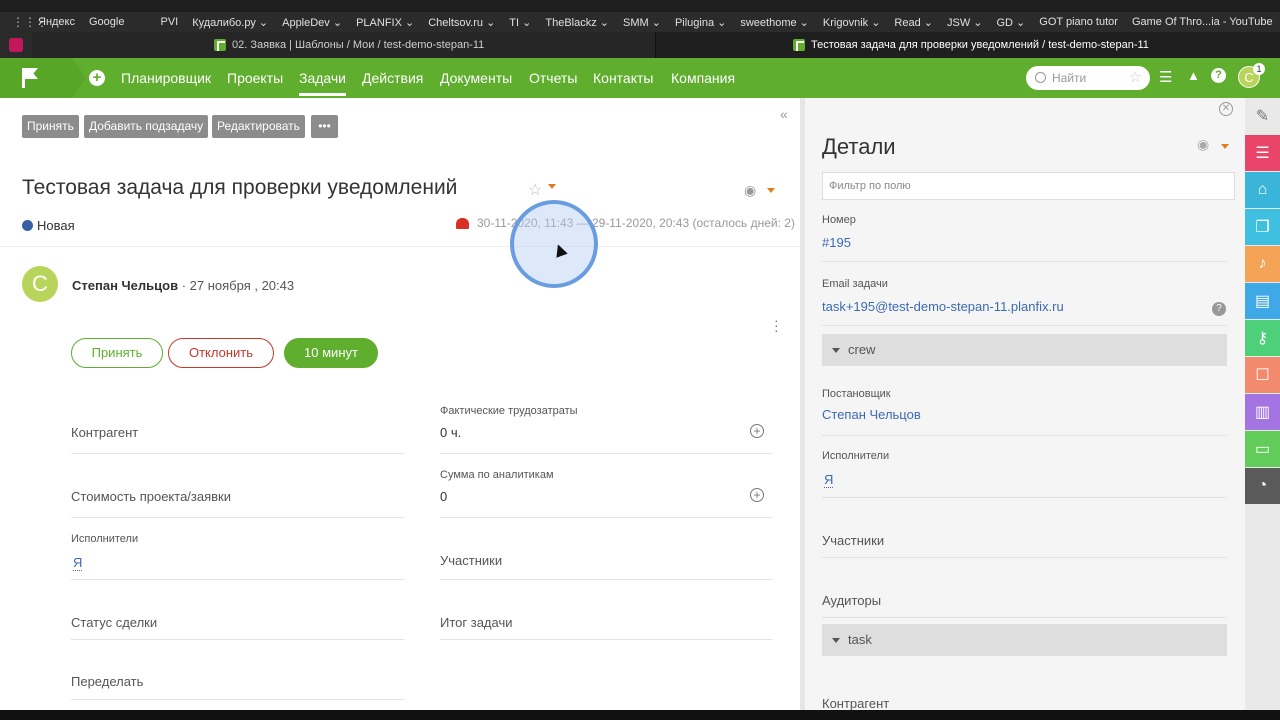 This screenshot has width=1280, height=720. What do you see at coordinates (703, 78) in the screenshot?
I see `nav-company: Компания` at bounding box center [703, 78].